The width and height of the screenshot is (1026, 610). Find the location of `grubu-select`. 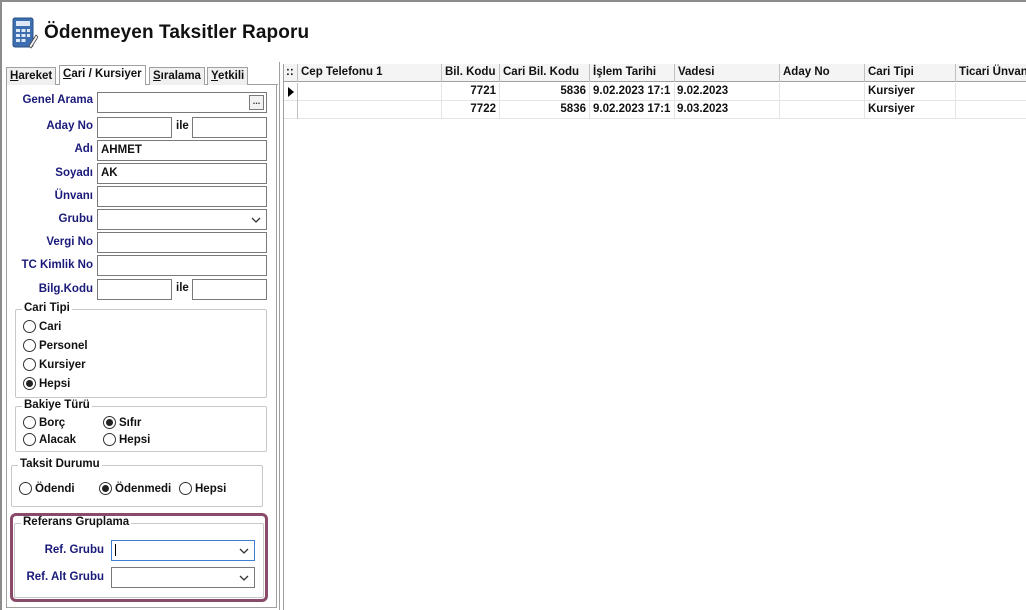

grubu-select is located at coordinates (182, 219).